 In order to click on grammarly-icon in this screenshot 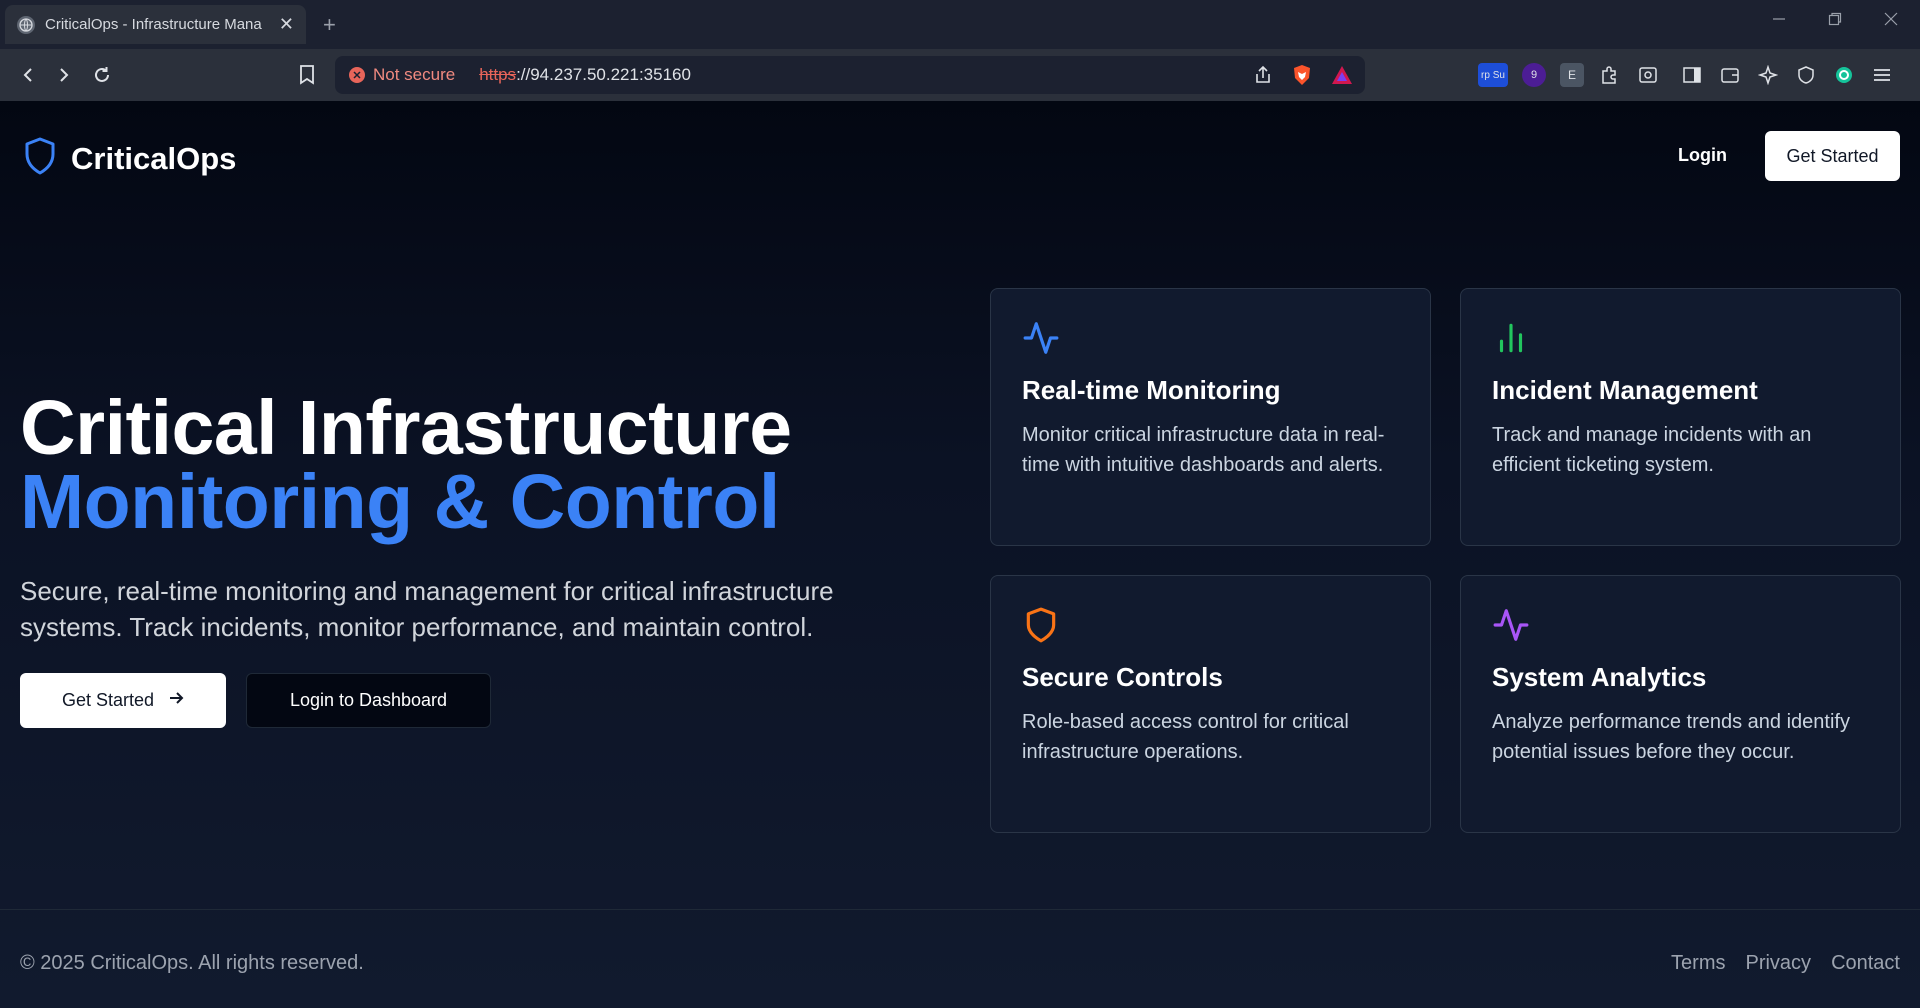, I will do `click(1844, 75)`.